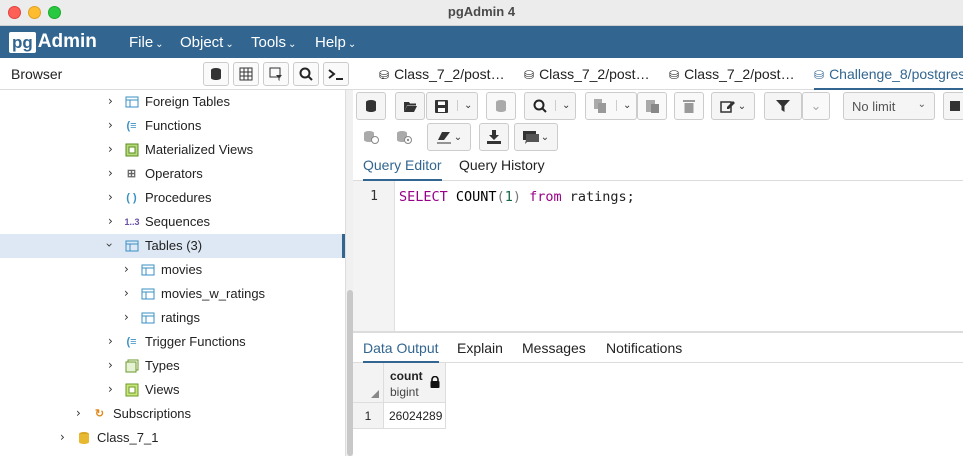 The image size is (963, 456). Describe the element at coordinates (401, 351) in the screenshot. I see `tab-data-output: Data Output` at that location.